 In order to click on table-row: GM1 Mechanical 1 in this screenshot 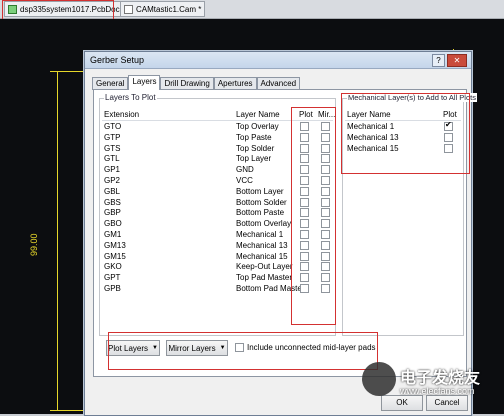, I will do `click(217, 234)`.